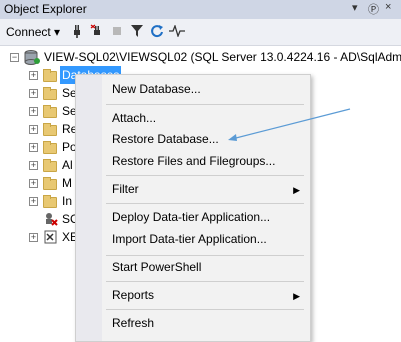 Image resolution: width=401 pixels, height=342 pixels. What do you see at coordinates (137, 31) in the screenshot?
I see `filter-icon` at bounding box center [137, 31].